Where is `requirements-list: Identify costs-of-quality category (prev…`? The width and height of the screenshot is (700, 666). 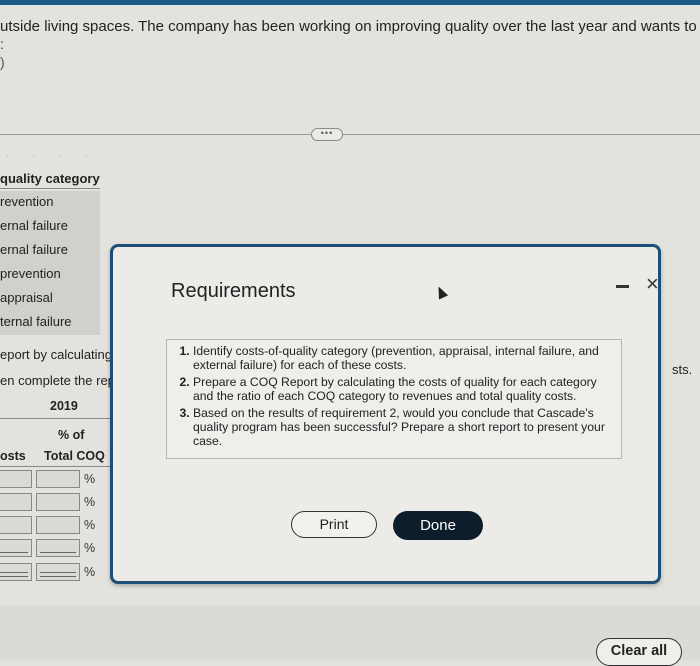
requirements-list: Identify costs-of-quality category (prev… is located at coordinates (394, 394).